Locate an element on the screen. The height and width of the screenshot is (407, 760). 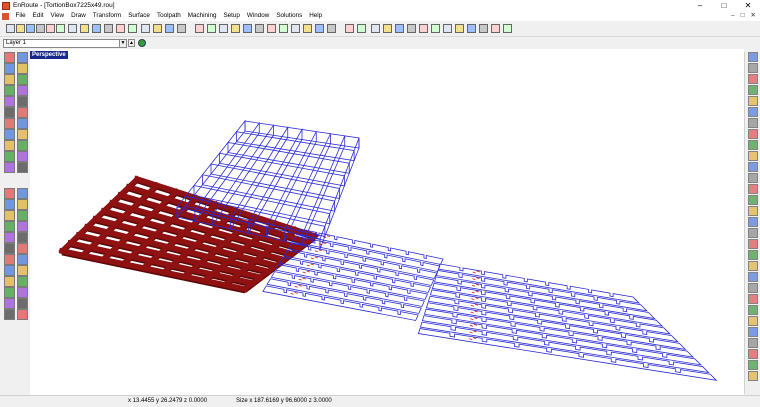
offset-icon is located at coordinates (9, 101).